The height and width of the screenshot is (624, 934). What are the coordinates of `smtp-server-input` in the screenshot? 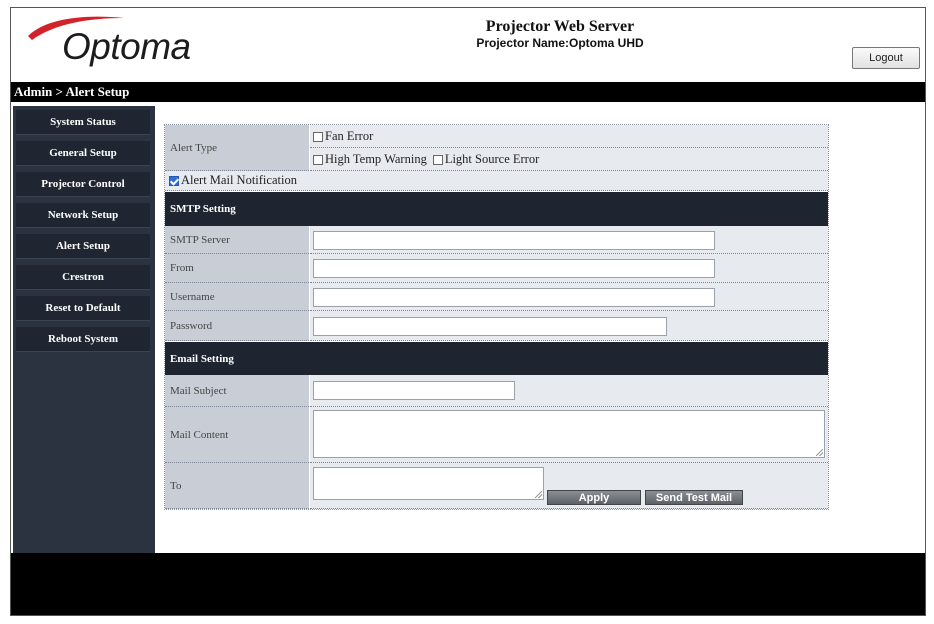 It's located at (514, 240).